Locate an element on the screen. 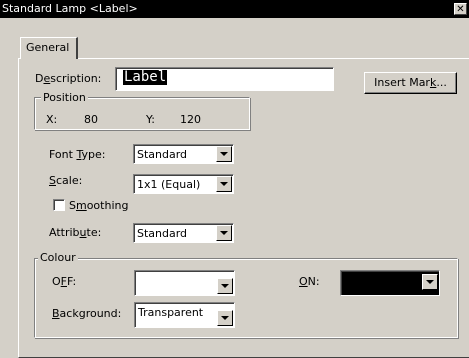 The height and width of the screenshot is (358, 469). tab-general: General is located at coordinates (49, 48).